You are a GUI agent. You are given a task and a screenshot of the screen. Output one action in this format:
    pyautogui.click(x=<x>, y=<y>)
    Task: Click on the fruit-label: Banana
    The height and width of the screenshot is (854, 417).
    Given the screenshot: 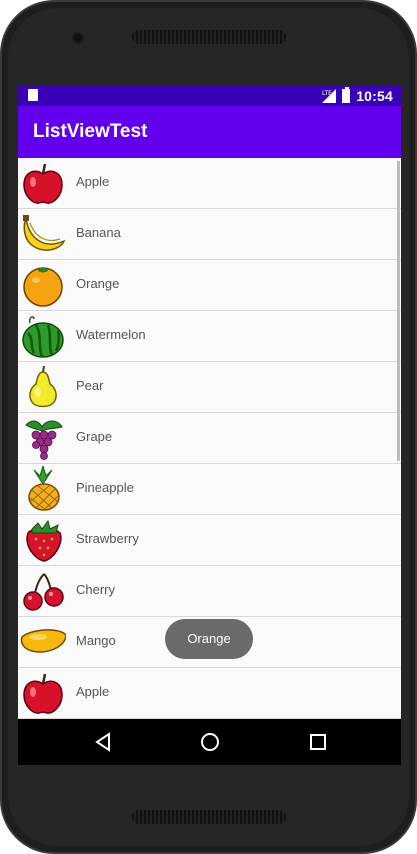 What is the action you would take?
    pyautogui.click(x=98, y=232)
    